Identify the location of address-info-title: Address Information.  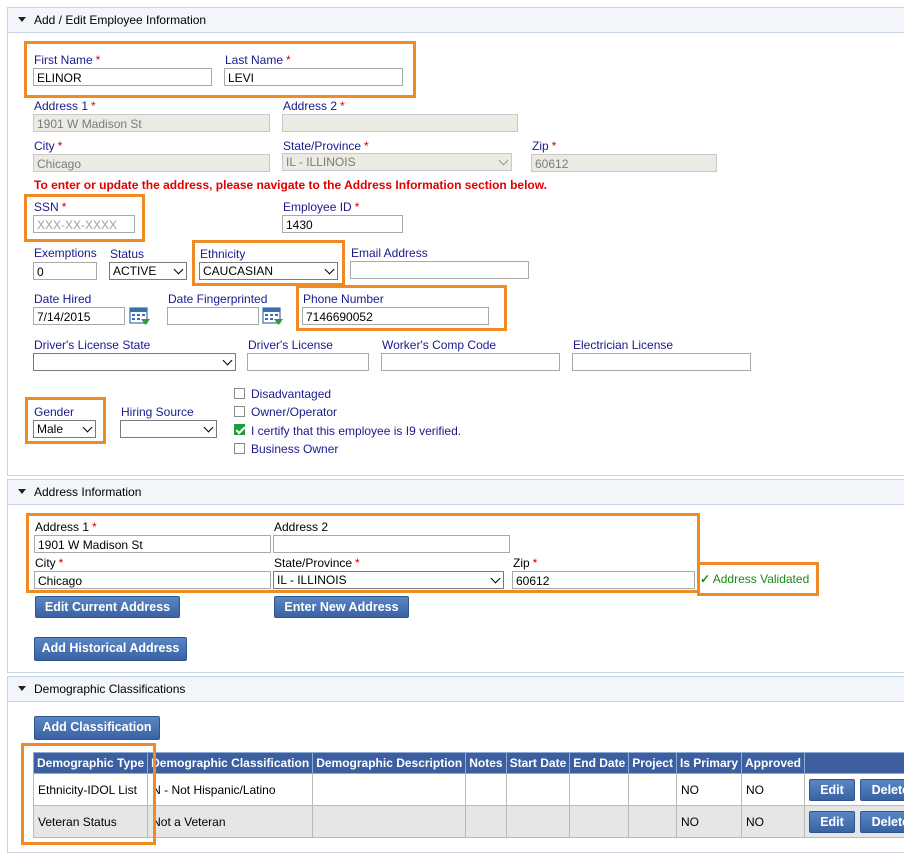
(87, 492).